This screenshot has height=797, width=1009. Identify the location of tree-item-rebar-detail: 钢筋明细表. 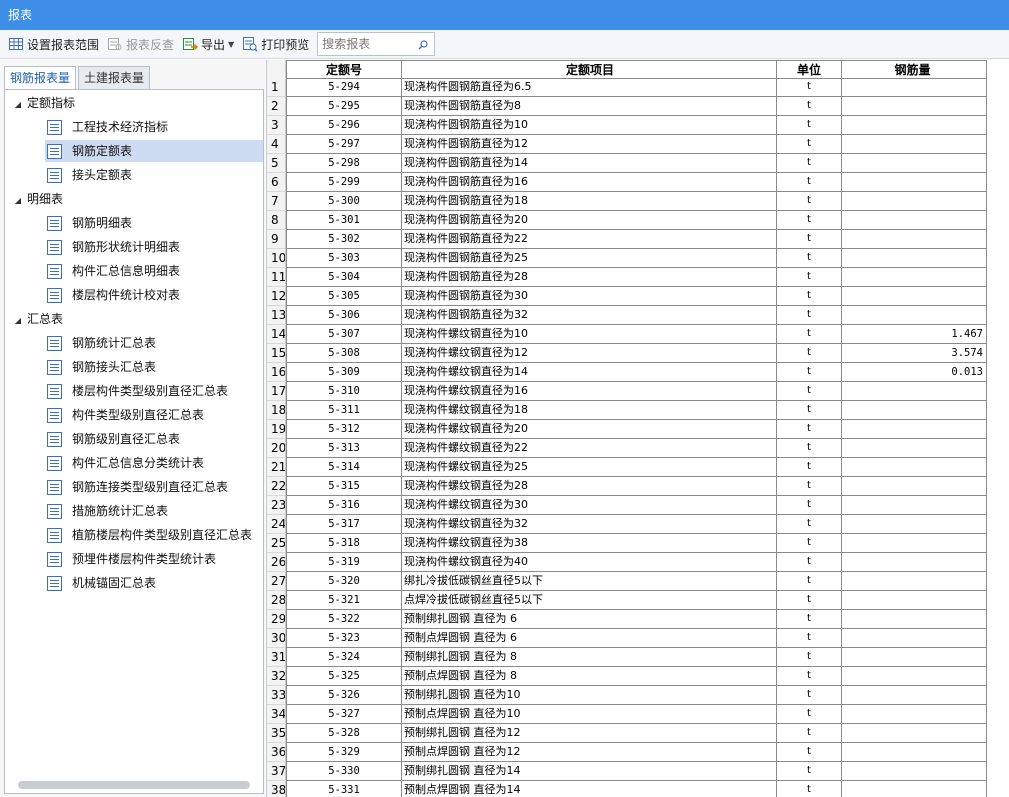
(154, 223).